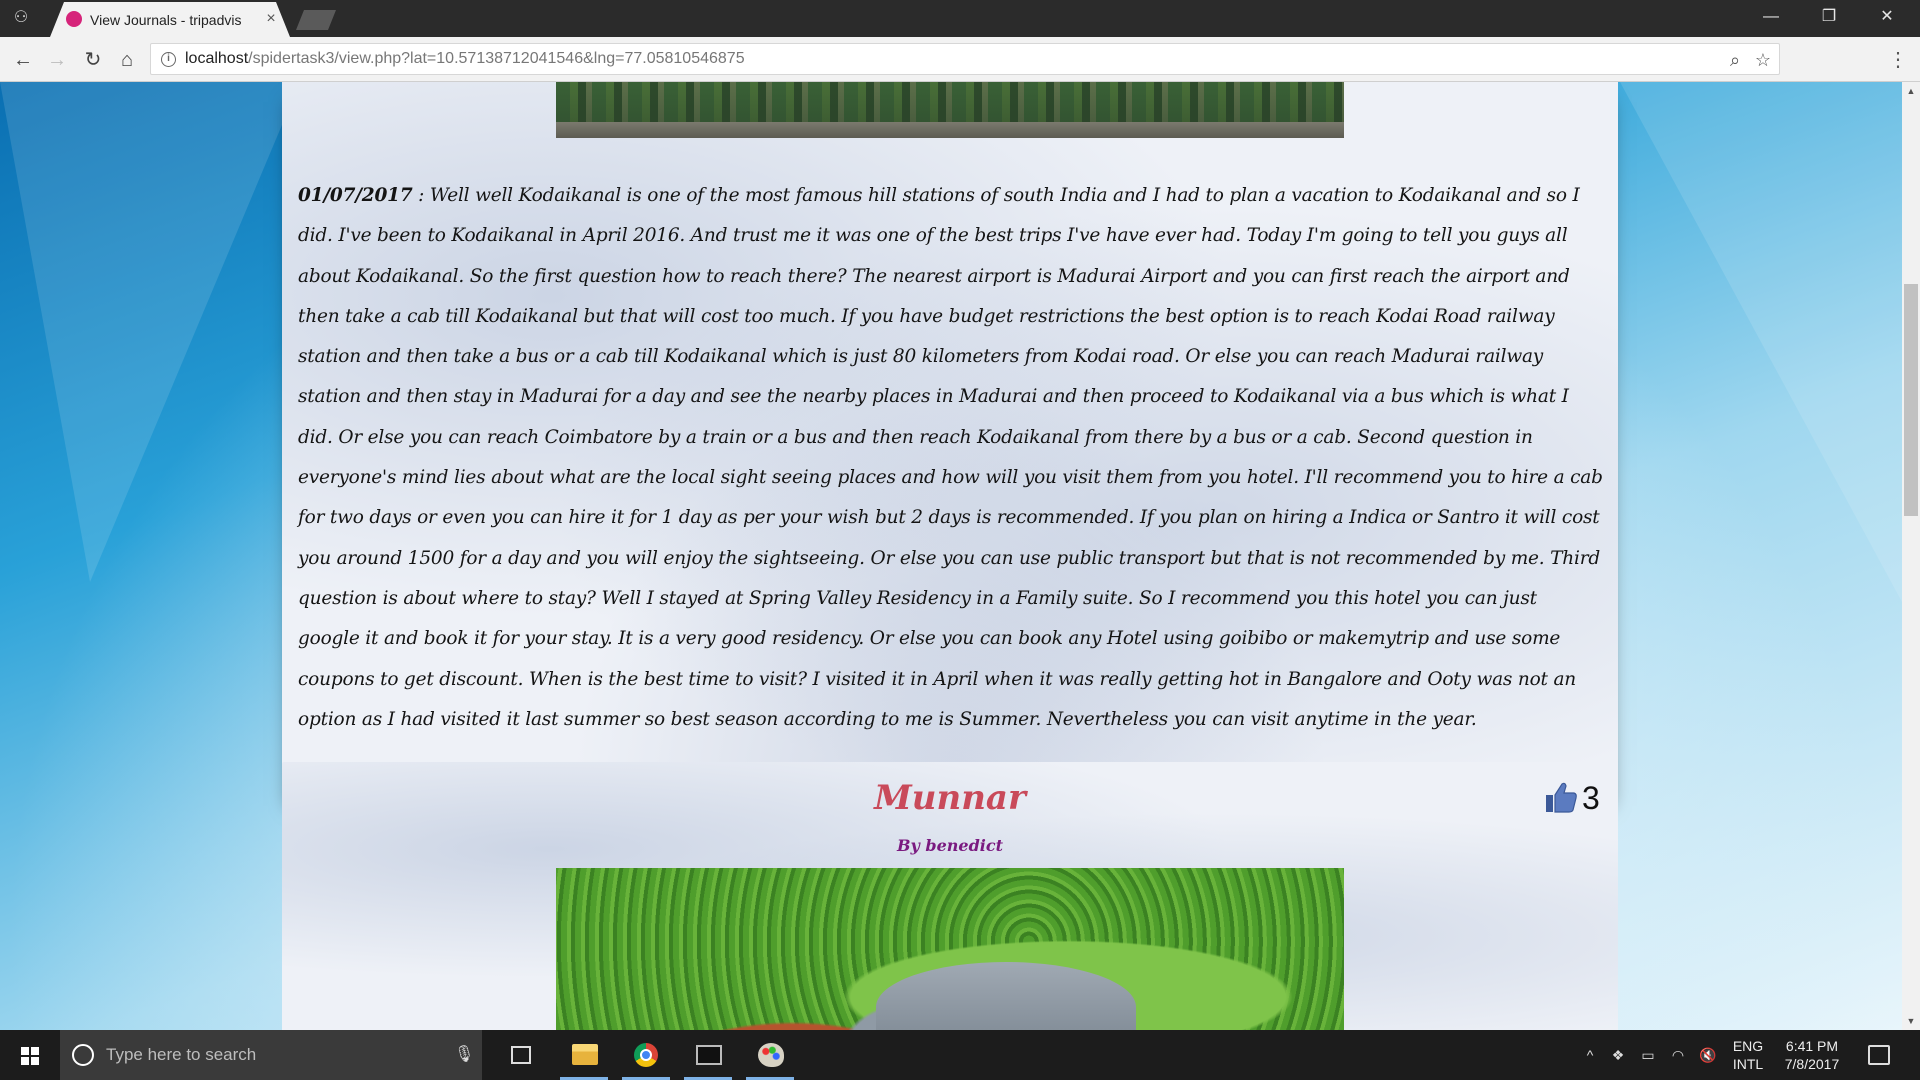  What do you see at coordinates (1829, 17) in the screenshot?
I see `restore-button: ❐` at bounding box center [1829, 17].